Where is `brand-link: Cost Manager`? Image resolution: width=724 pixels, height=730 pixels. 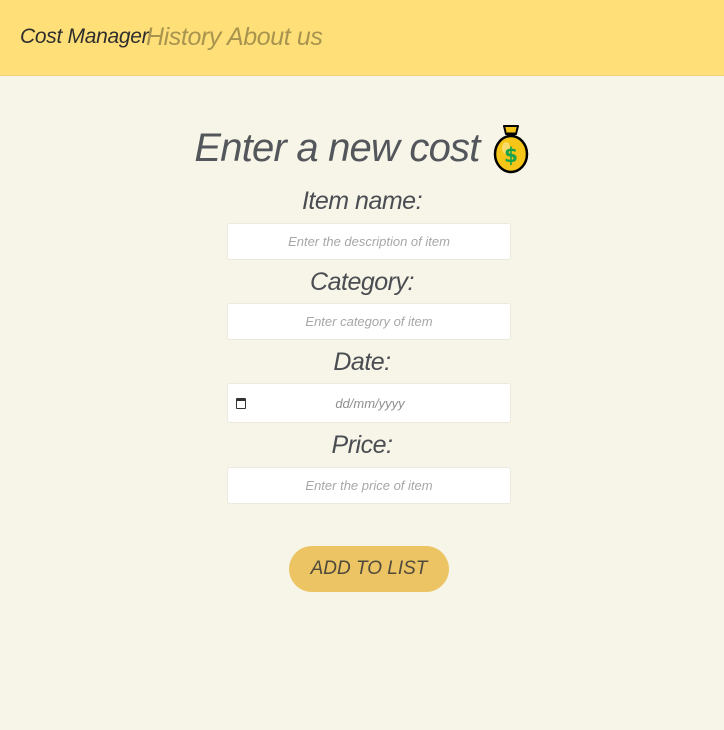
brand-link: Cost Manager is located at coordinates (84, 37).